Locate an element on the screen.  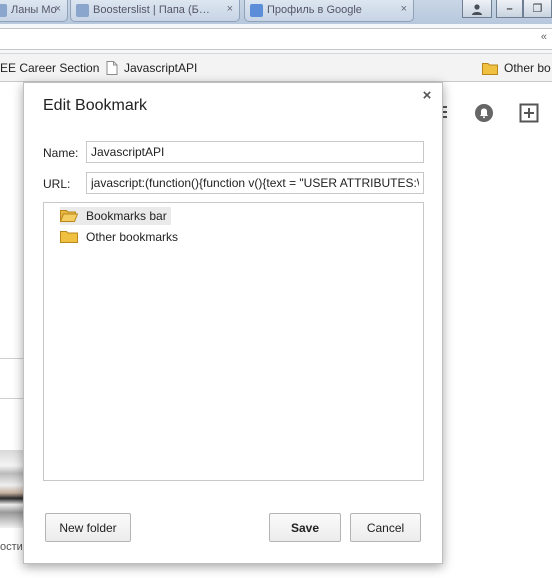
other-bookmarks-button: Other bo is located at coordinates (516, 68).